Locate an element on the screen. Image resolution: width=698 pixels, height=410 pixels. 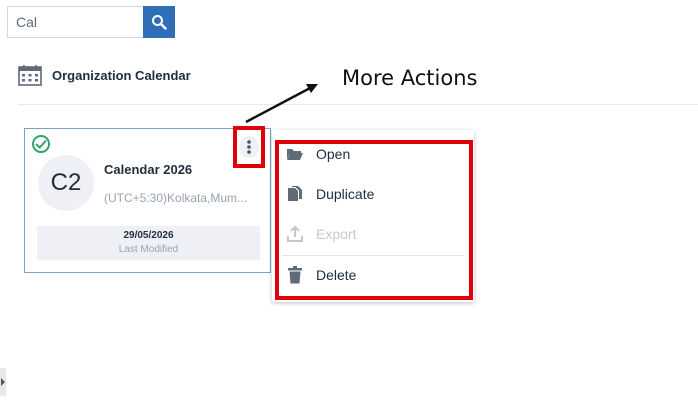
menu-divider is located at coordinates (373, 255).